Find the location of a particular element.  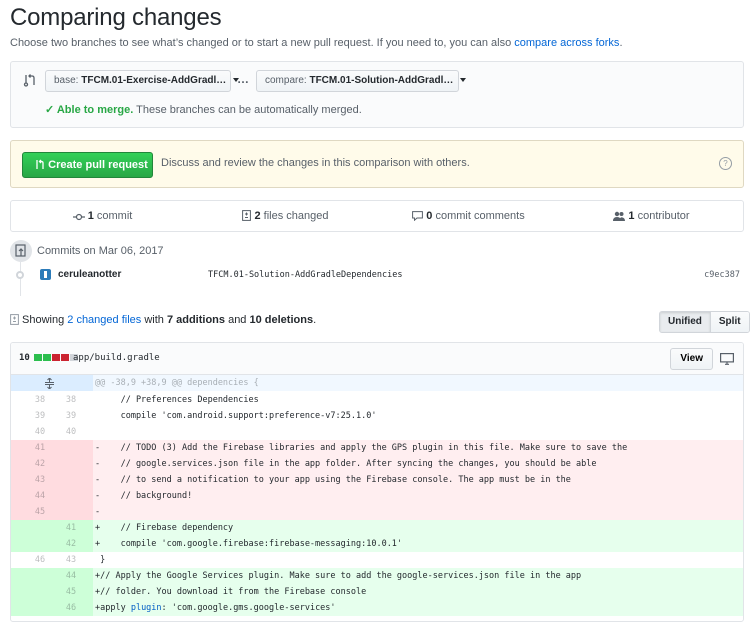

commit-author-link: ceruleanotter is located at coordinates (89, 274).